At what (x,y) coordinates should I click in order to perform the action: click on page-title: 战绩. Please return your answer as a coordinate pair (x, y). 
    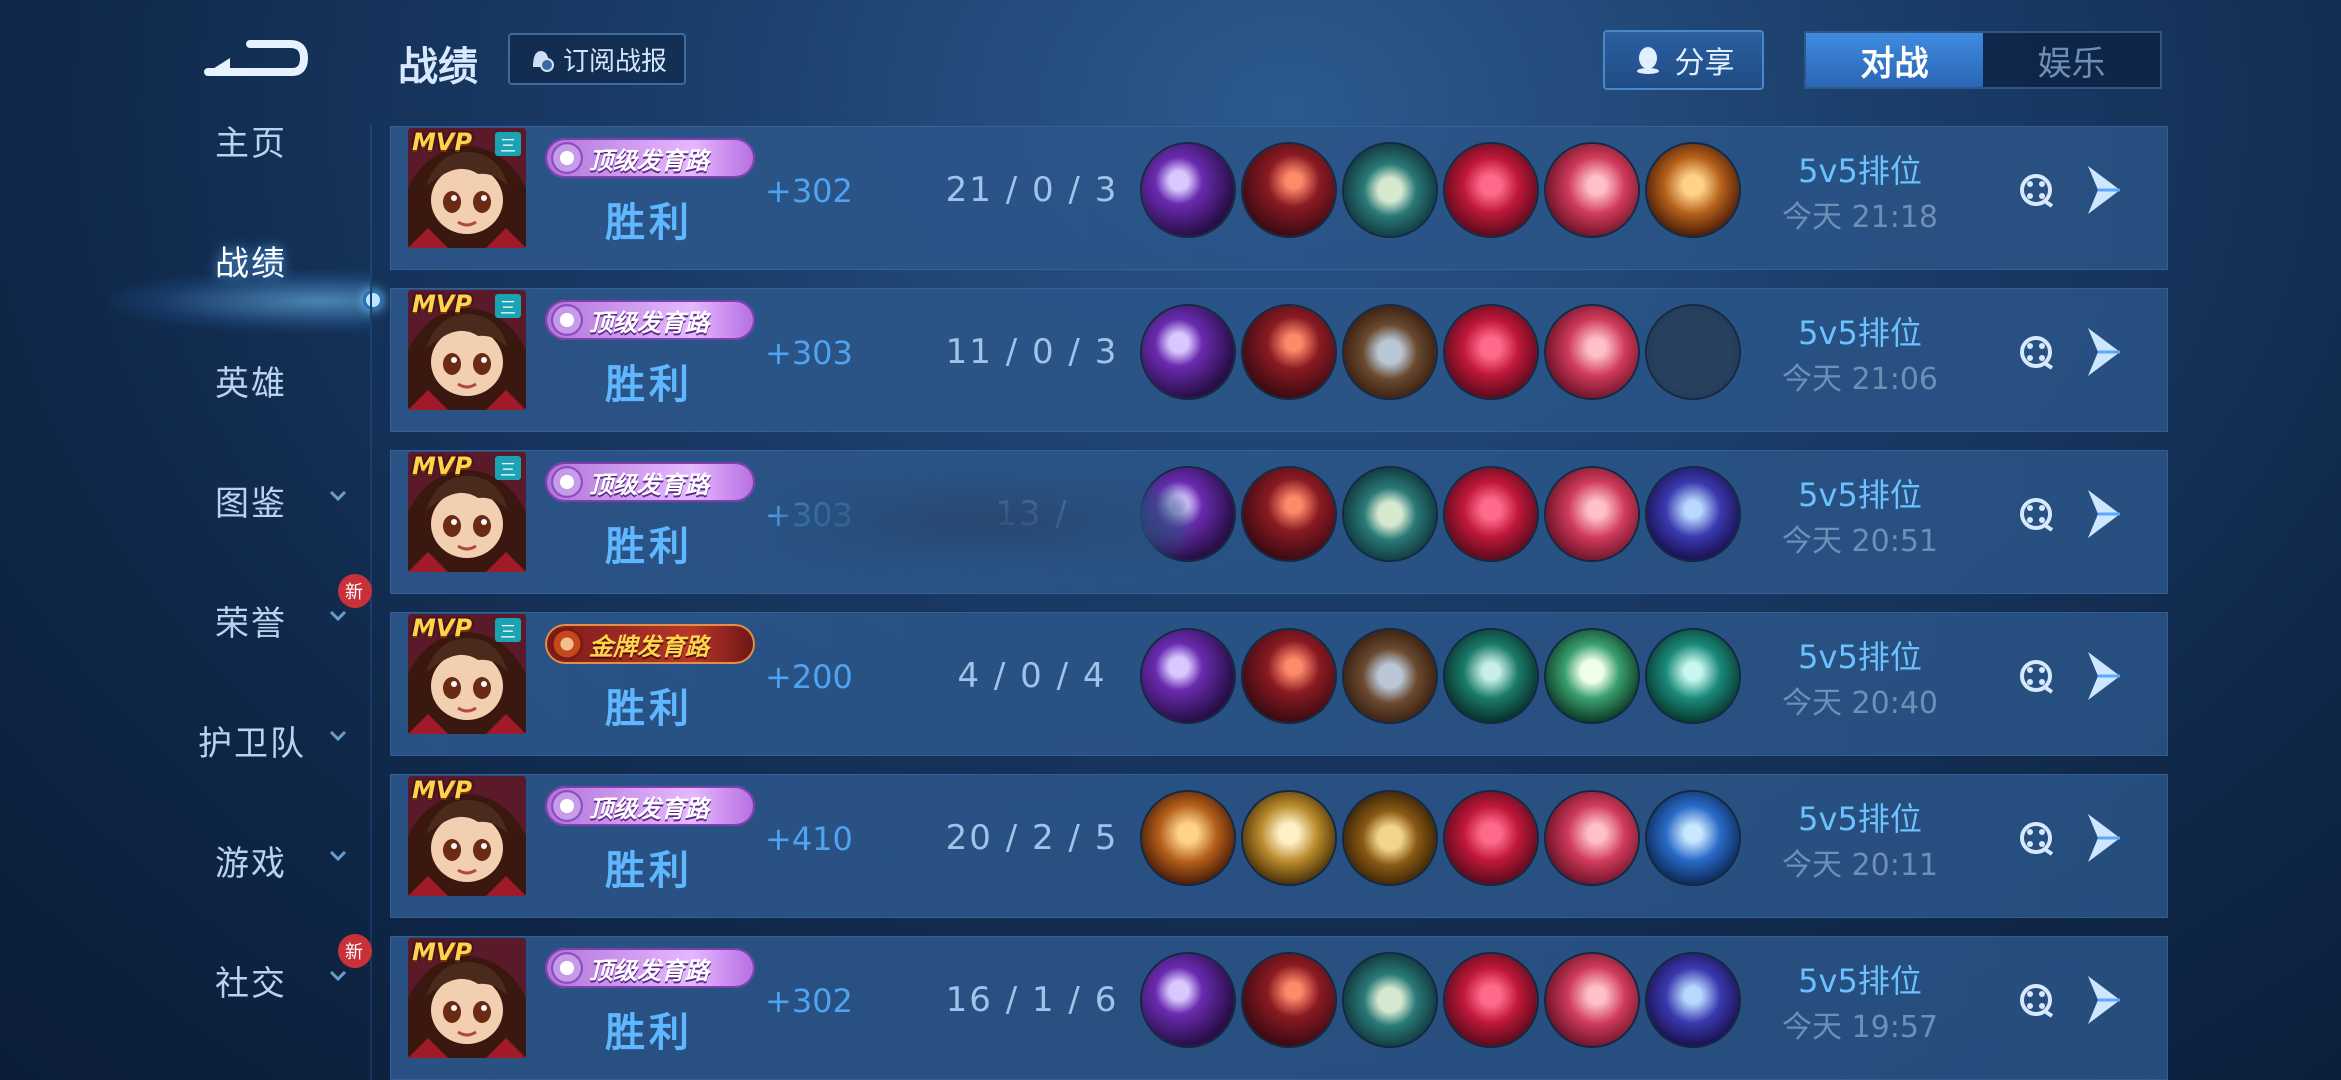
    Looking at the image, I should click on (438, 67).